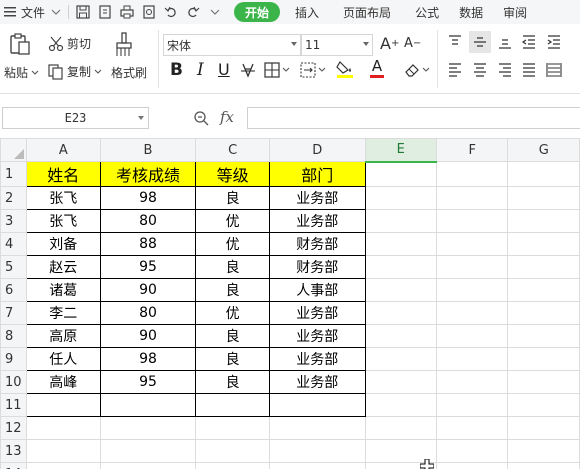 The height and width of the screenshot is (469, 580). I want to click on column-header-c: C, so click(232, 150).